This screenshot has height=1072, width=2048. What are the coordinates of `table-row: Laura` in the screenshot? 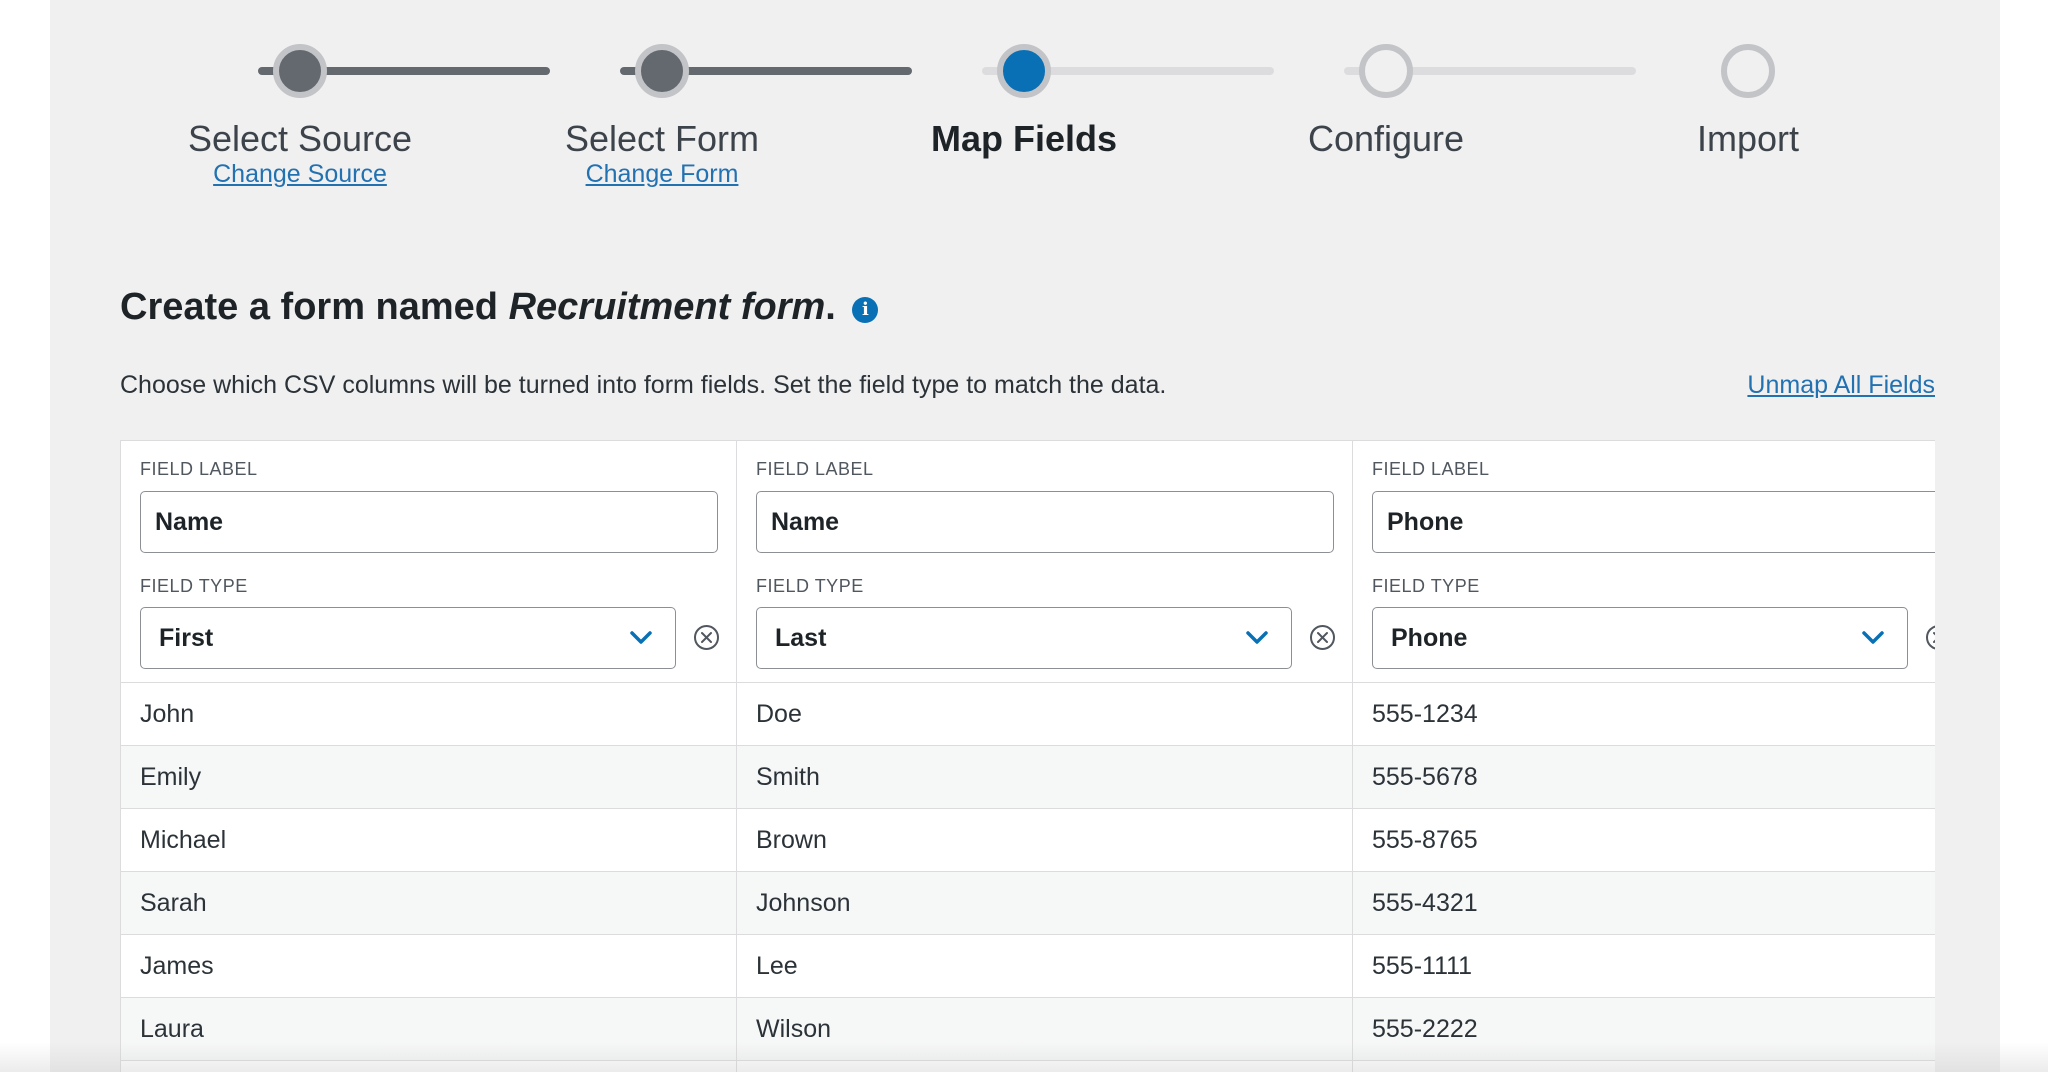 It's located at (428, 1029).